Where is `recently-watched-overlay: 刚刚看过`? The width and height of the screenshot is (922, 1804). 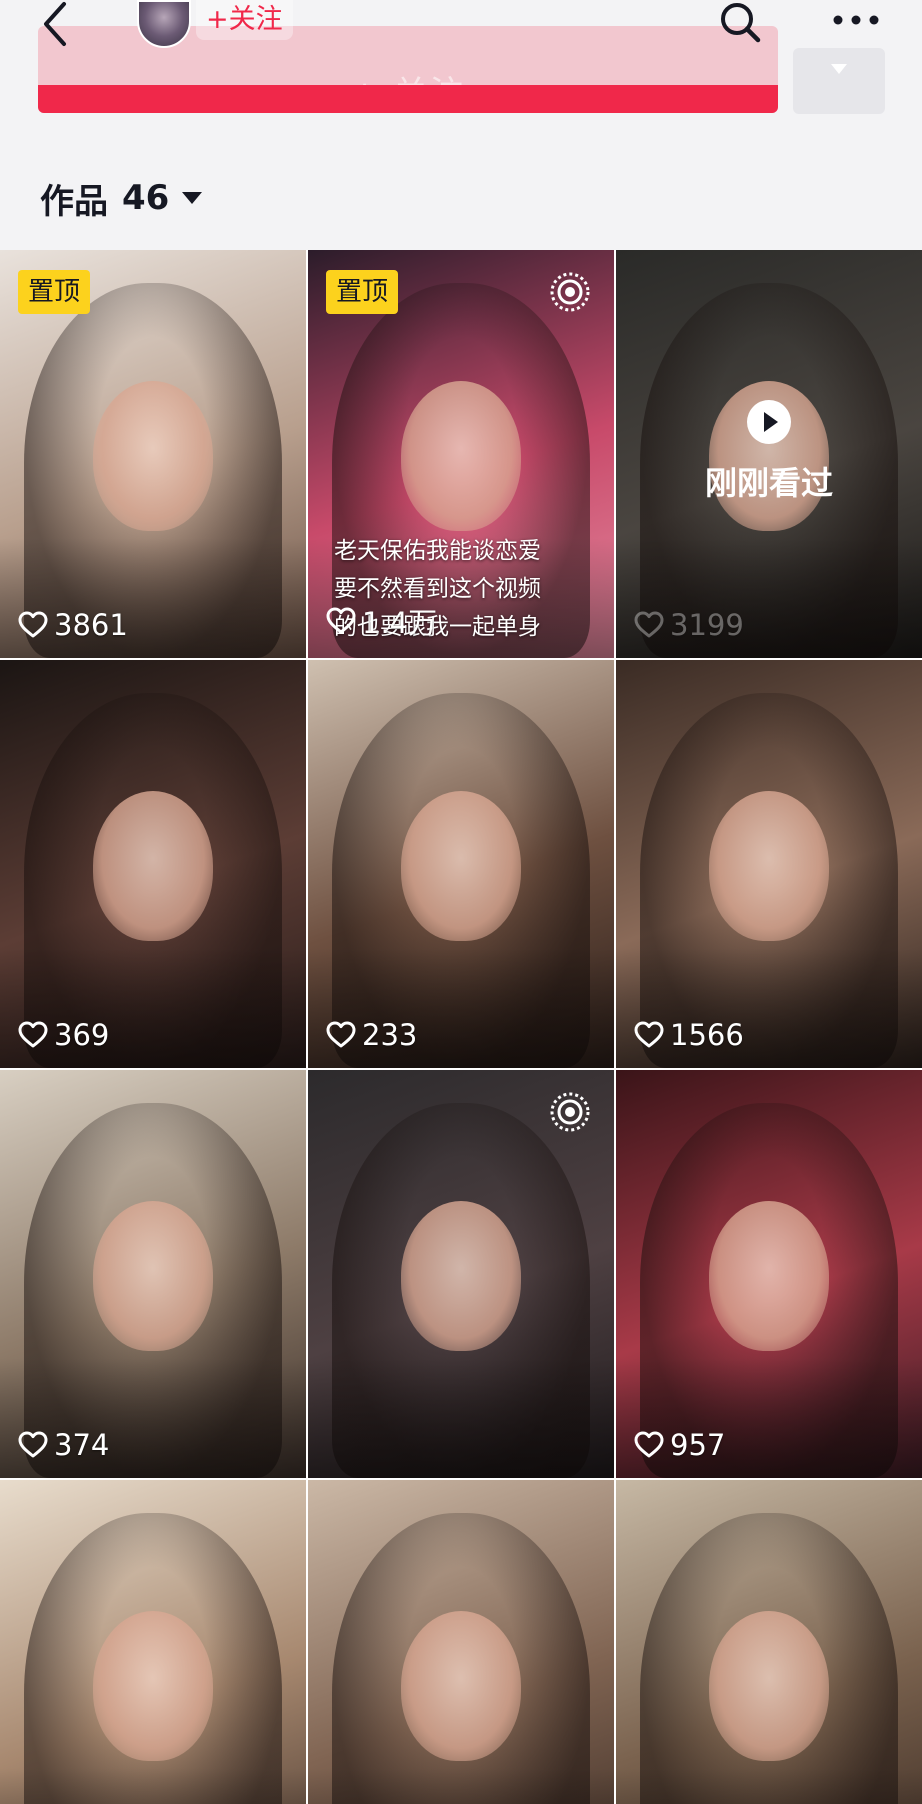
recently-watched-overlay: 刚刚看过 is located at coordinates (769, 452).